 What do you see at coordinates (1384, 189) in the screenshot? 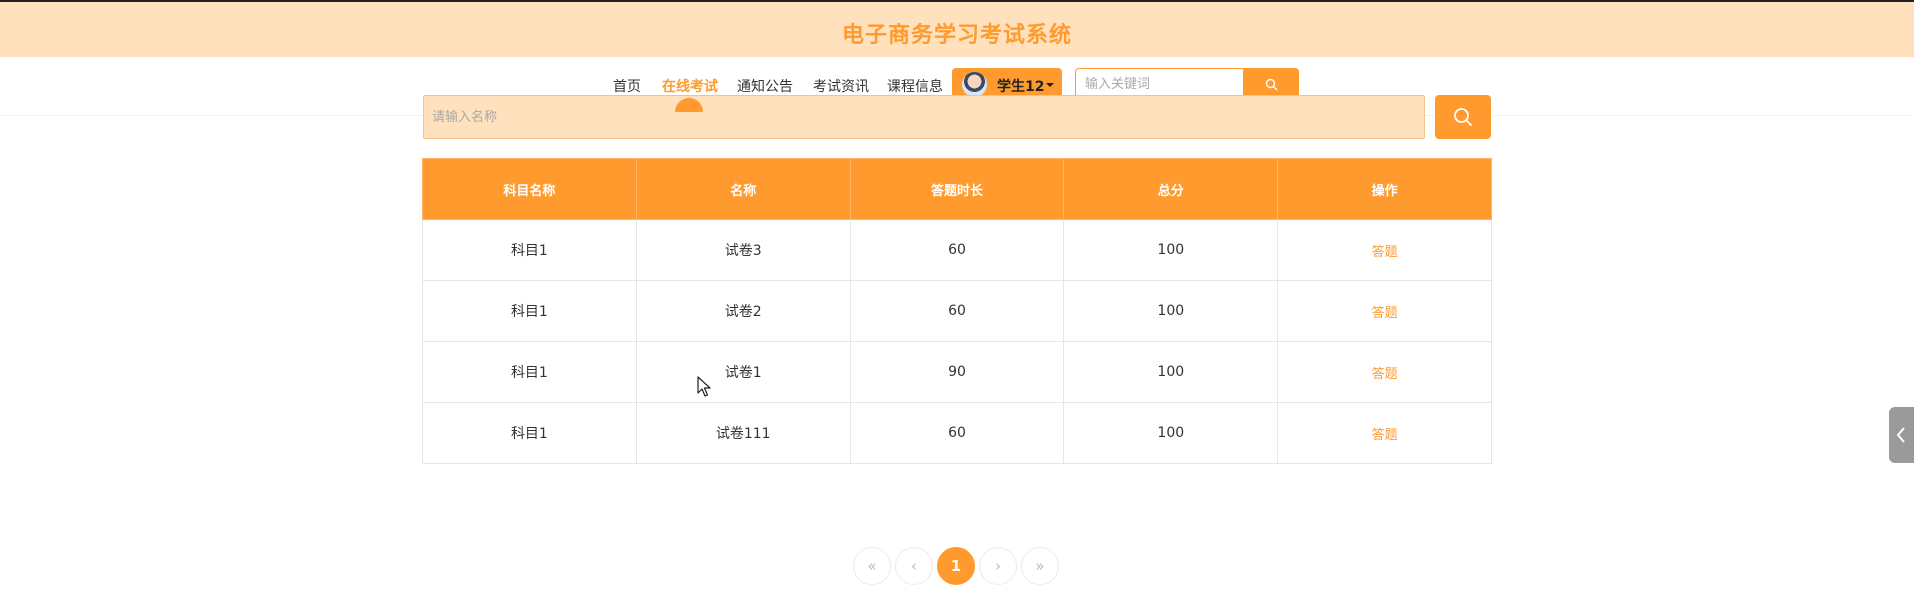
I see `column-header: 操作` at bounding box center [1384, 189].